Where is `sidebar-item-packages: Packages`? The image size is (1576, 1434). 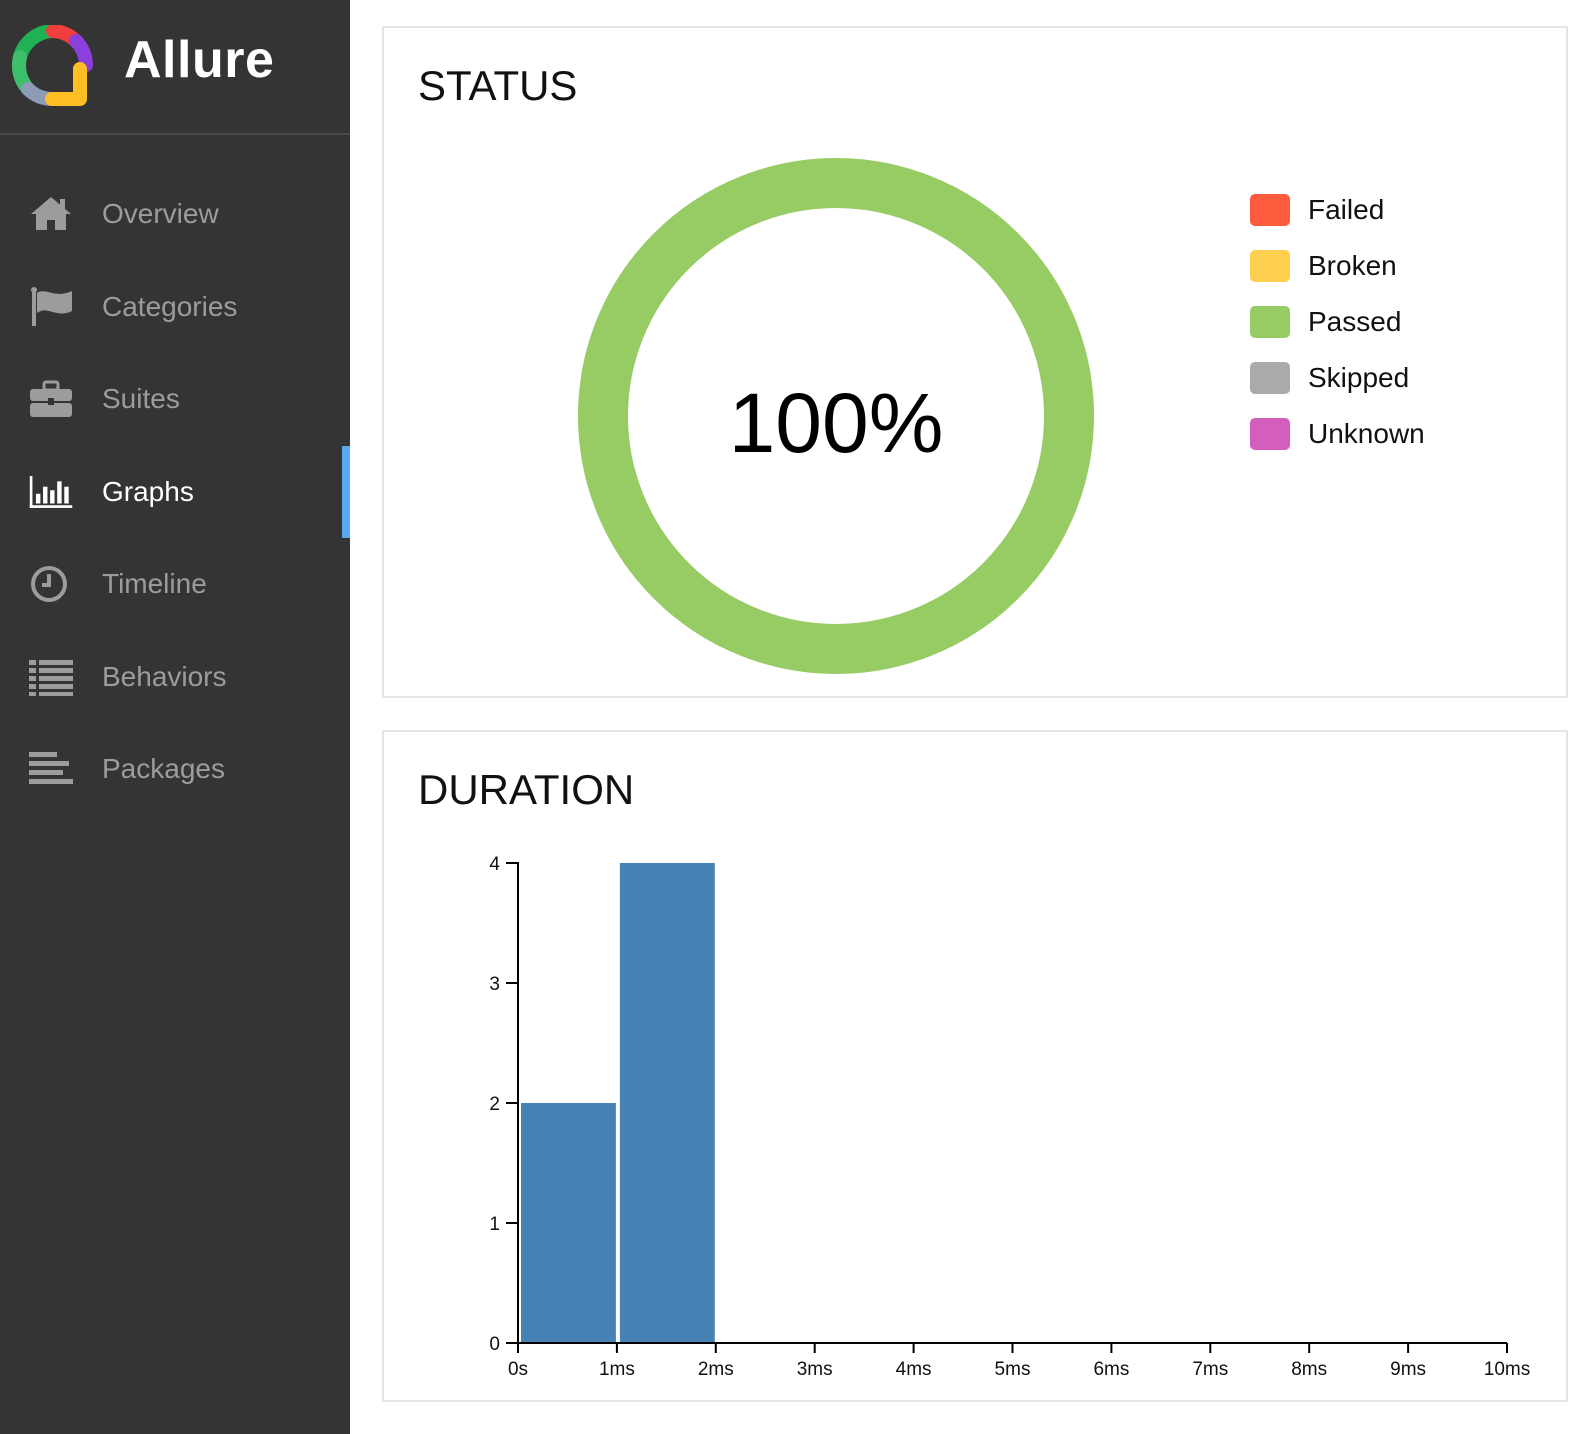 sidebar-item-packages: Packages is located at coordinates (175, 769).